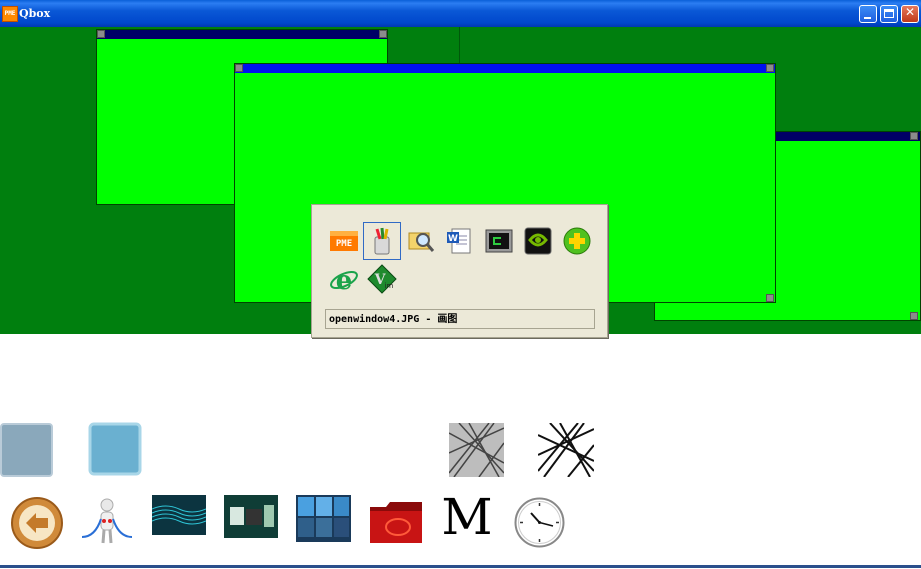 This screenshot has height=569, width=921. Describe the element at coordinates (867, 18) in the screenshot. I see `minimize-icon` at that location.